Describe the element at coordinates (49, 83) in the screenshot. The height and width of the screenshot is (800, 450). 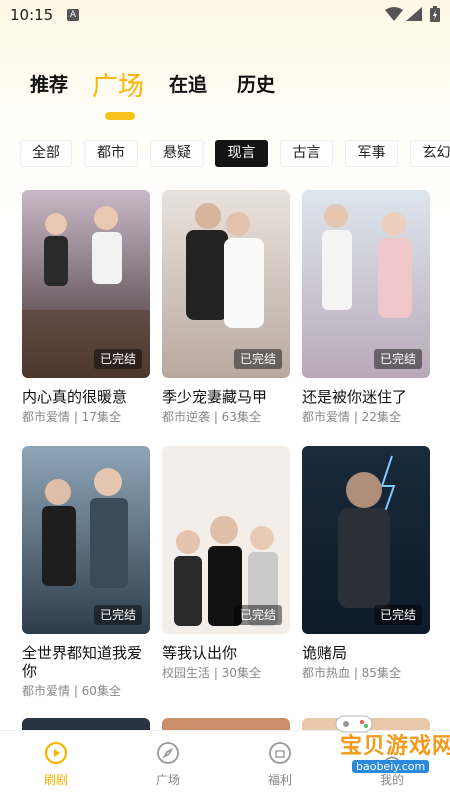
I see `tab-recommend: 推荐` at that location.